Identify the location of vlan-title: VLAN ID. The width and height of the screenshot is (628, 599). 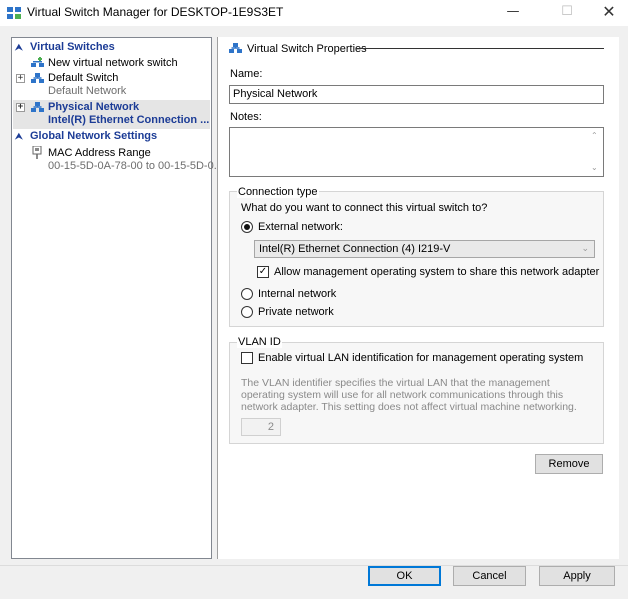
(259, 342).